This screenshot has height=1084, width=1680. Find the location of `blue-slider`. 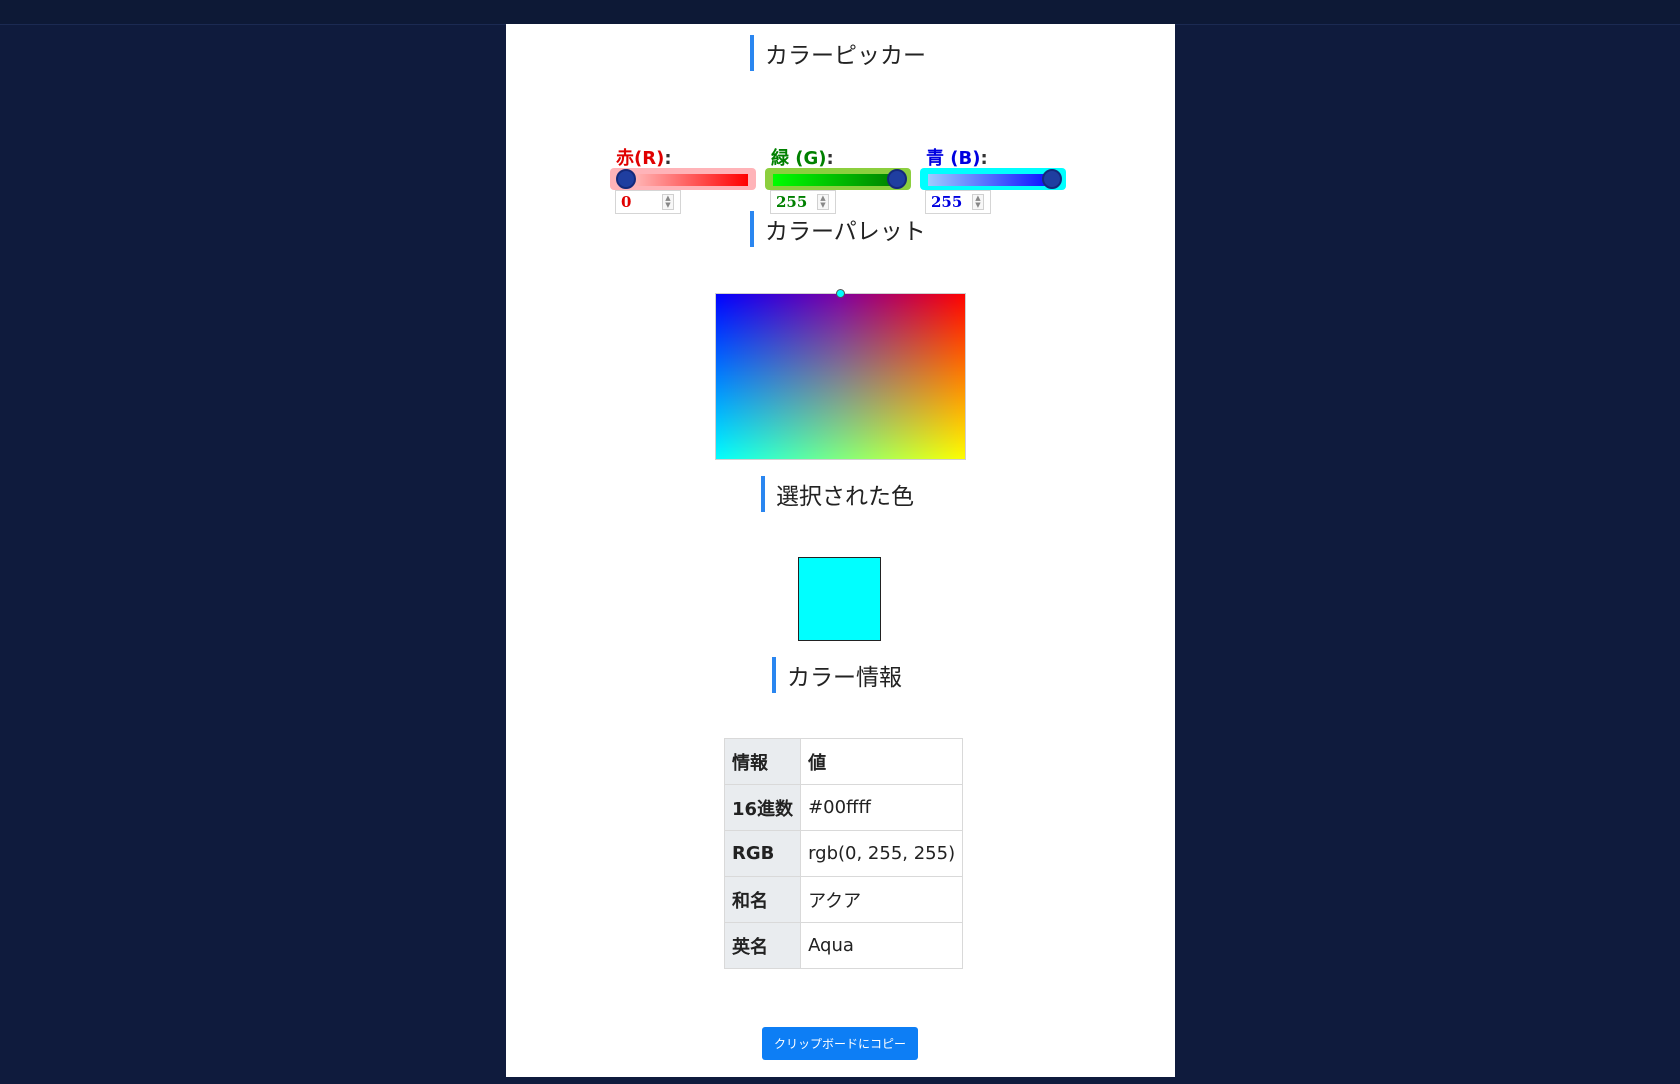

blue-slider is located at coordinates (993, 179).